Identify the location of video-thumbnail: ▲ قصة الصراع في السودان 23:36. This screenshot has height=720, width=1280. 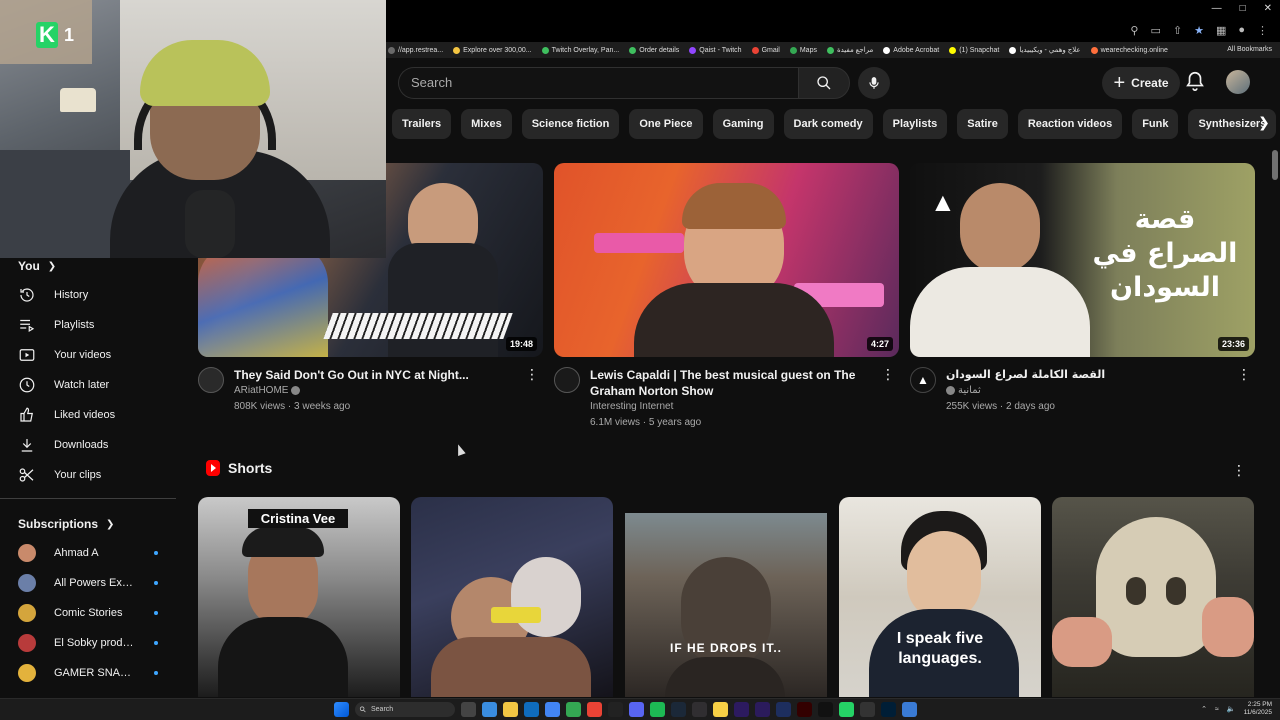
(1082, 260).